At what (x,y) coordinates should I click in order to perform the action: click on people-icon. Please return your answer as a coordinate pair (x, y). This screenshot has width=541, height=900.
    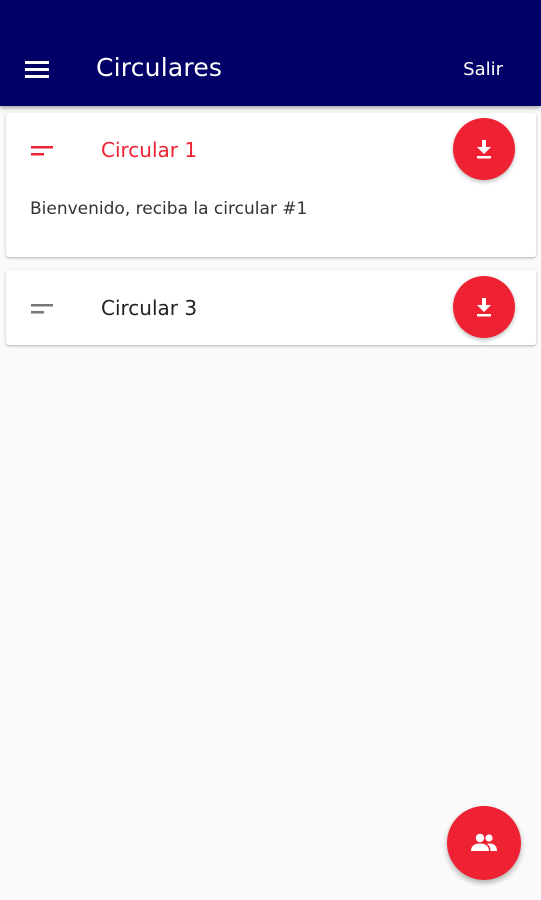
    Looking at the image, I should click on (484, 842).